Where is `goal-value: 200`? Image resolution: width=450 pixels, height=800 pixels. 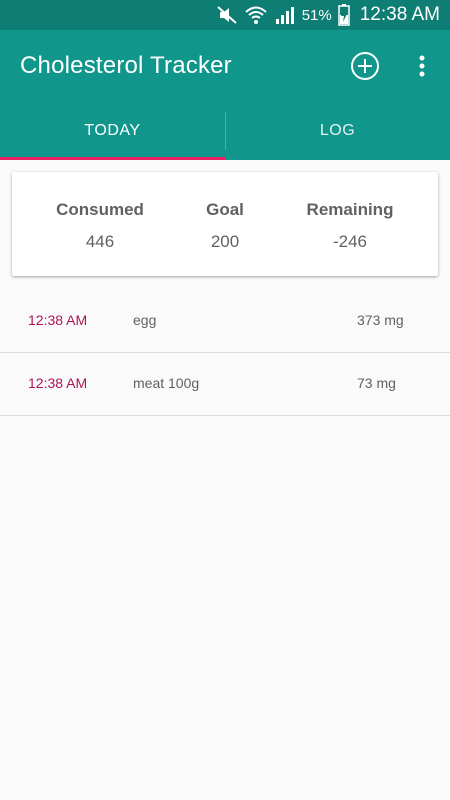
goal-value: 200 is located at coordinates (225, 241).